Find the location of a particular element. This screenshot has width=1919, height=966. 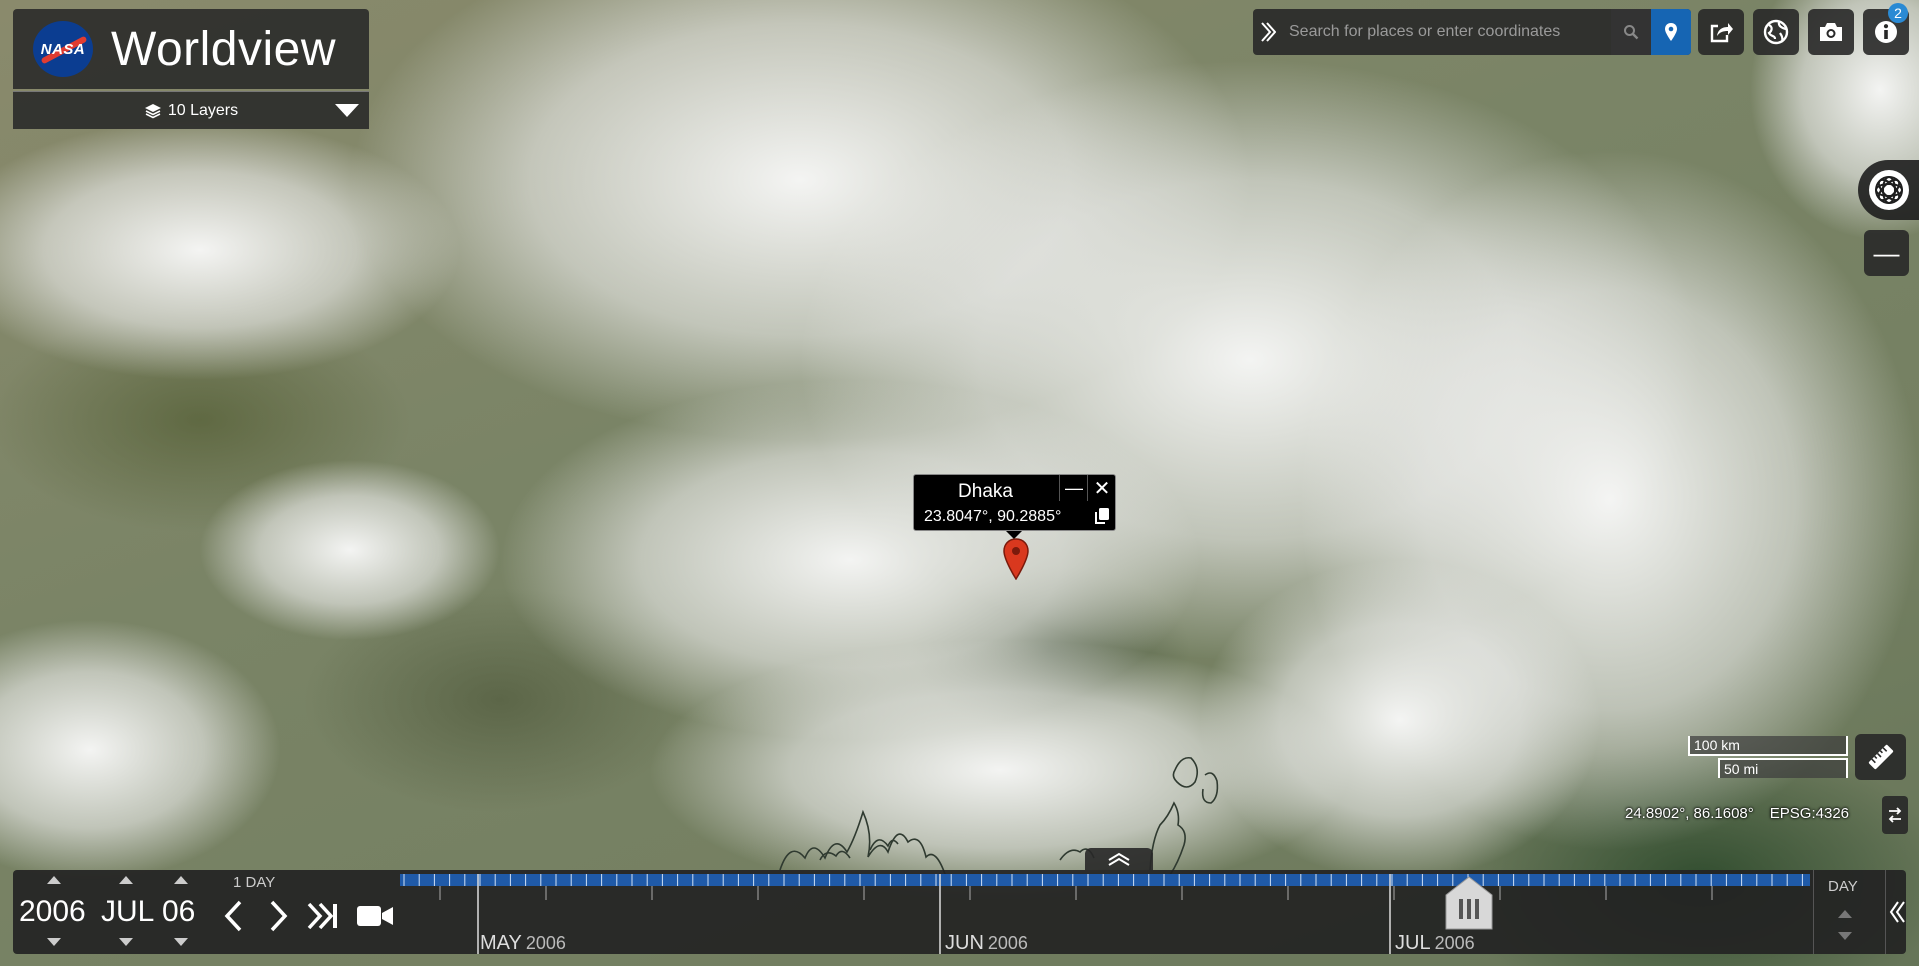

camera-icon is located at coordinates (1831, 32).